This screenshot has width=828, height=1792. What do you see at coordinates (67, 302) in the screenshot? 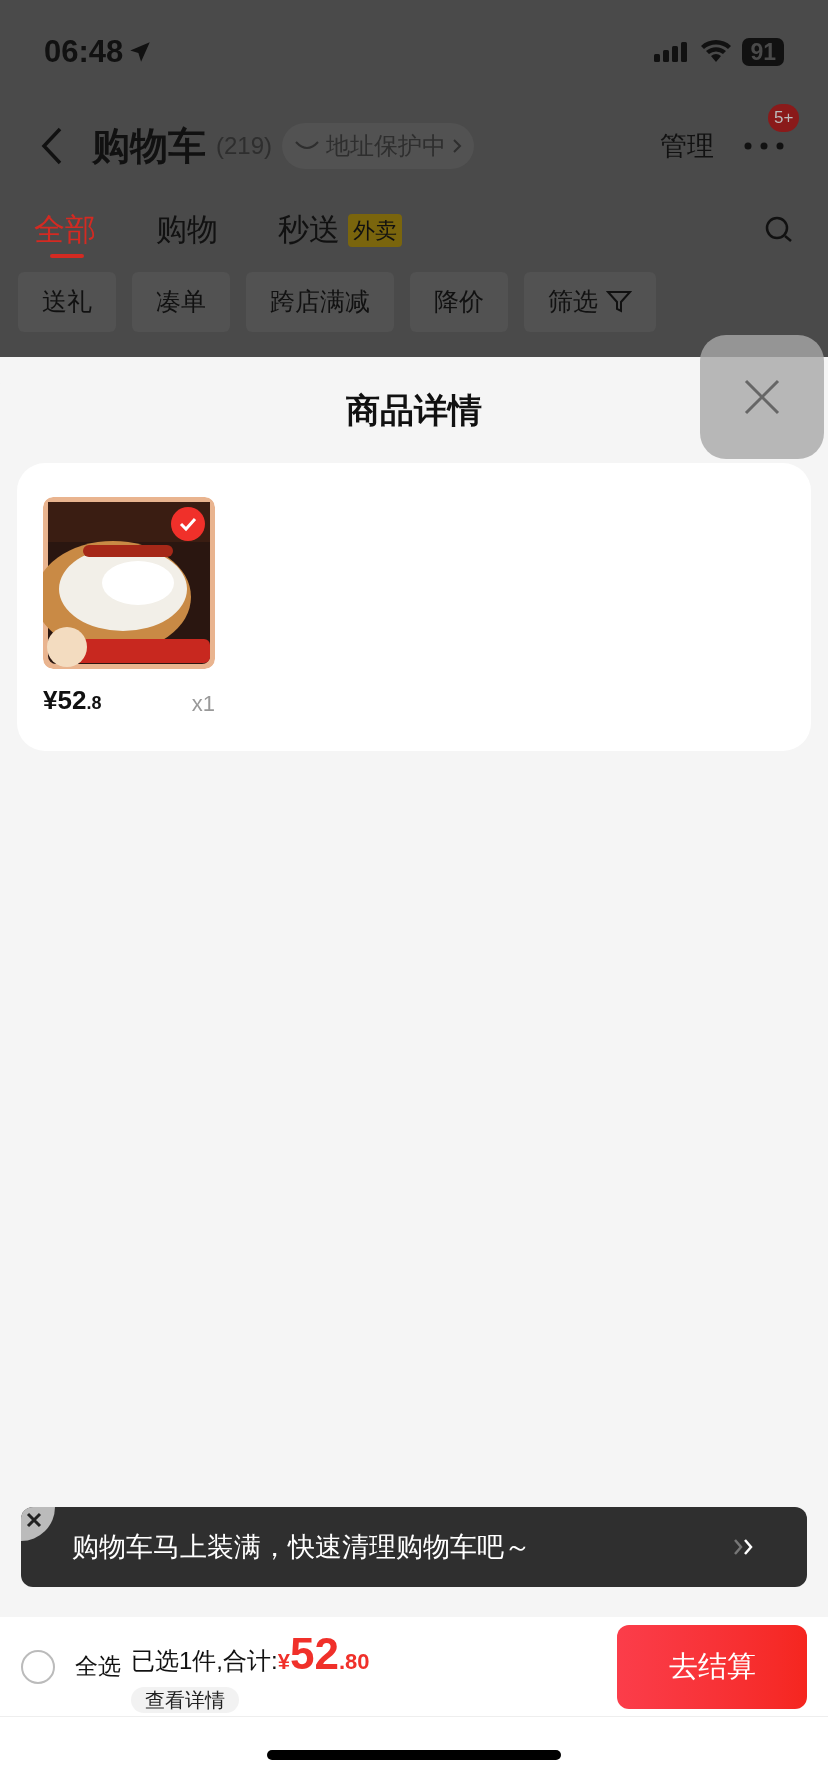
I see `filter-chip: 送礼` at bounding box center [67, 302].